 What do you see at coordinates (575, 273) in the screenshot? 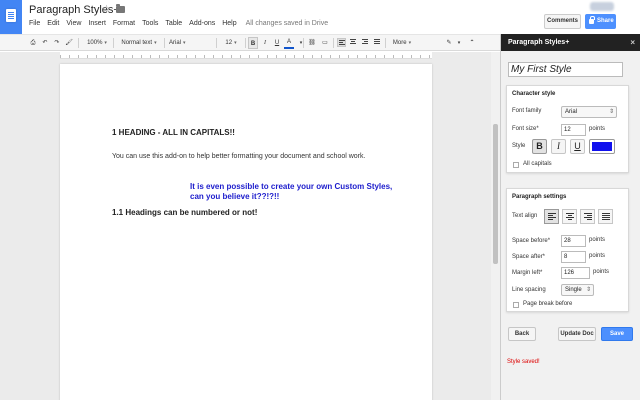
I see `margin-left-input: 126` at bounding box center [575, 273].